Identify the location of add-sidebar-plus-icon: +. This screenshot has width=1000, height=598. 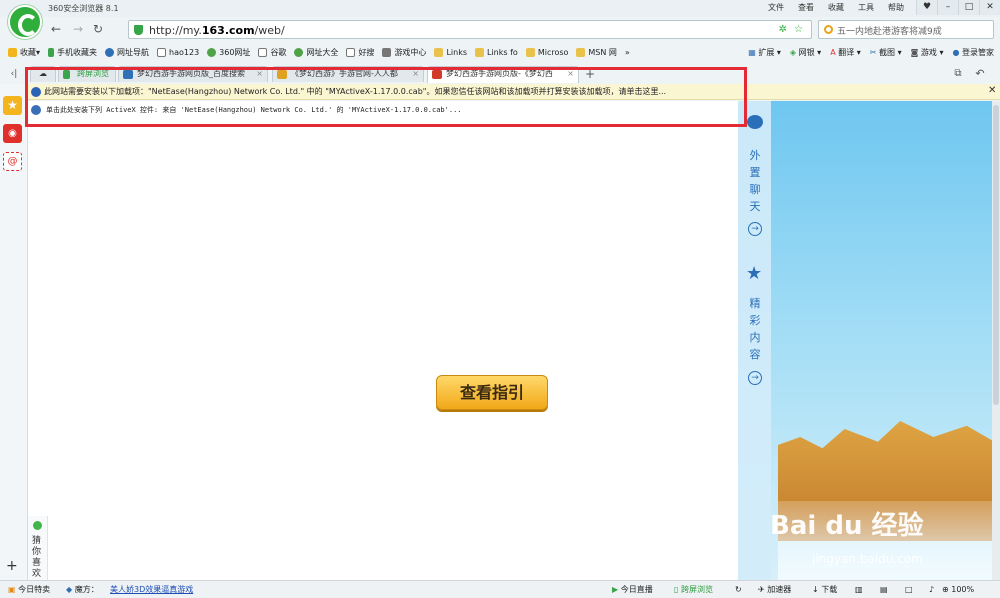
(12, 566).